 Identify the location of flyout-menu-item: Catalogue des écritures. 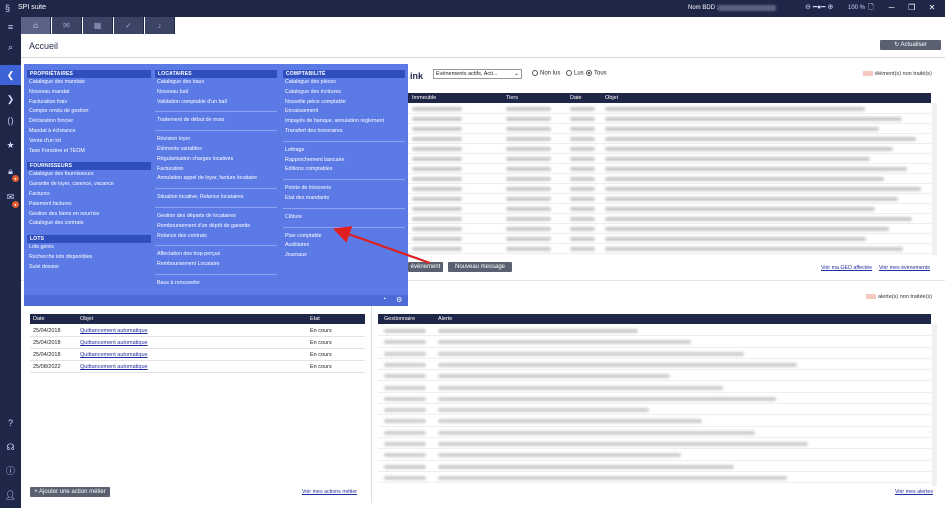
(344, 93).